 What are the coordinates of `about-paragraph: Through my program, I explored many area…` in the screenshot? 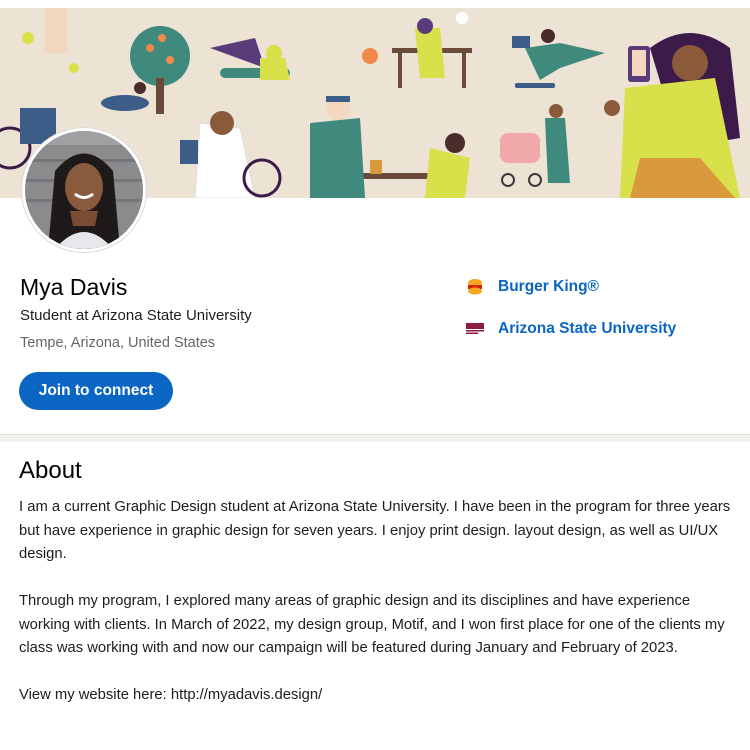 It's located at (372, 624).